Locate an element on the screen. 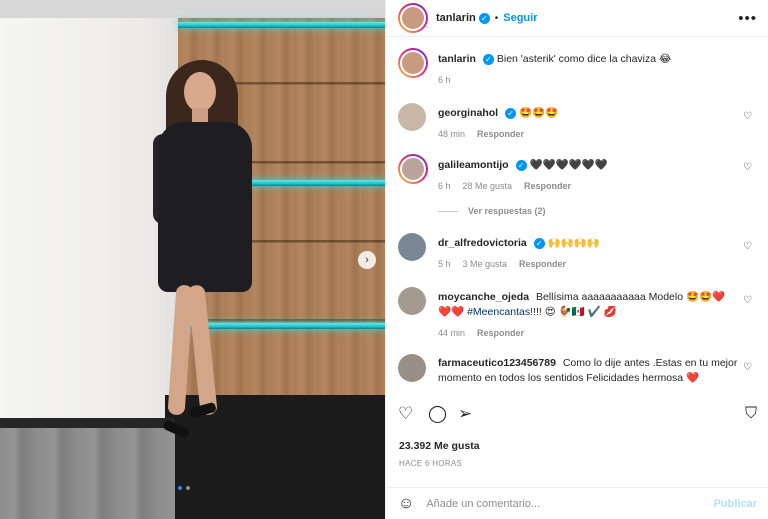 This screenshot has height=519, width=768. comment-username: galileamontijo is located at coordinates (473, 165).